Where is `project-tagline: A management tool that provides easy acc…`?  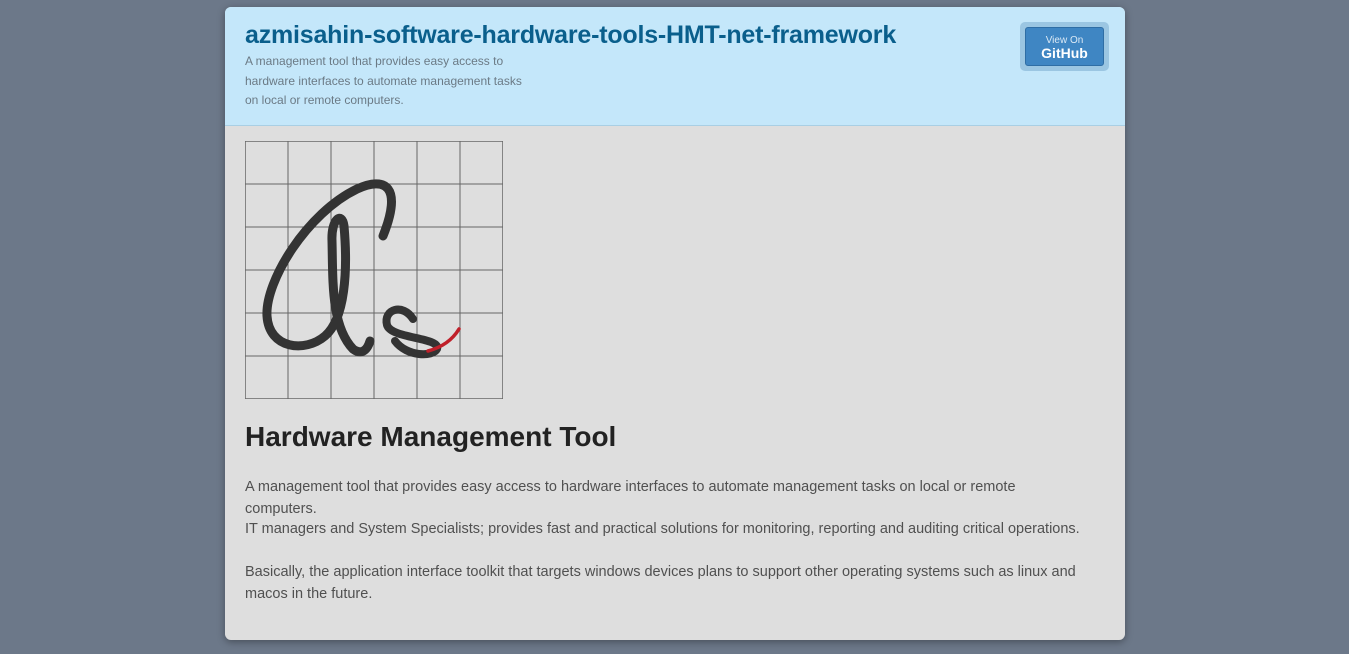
project-tagline: A management tool that provides easy acc… is located at coordinates (395, 81).